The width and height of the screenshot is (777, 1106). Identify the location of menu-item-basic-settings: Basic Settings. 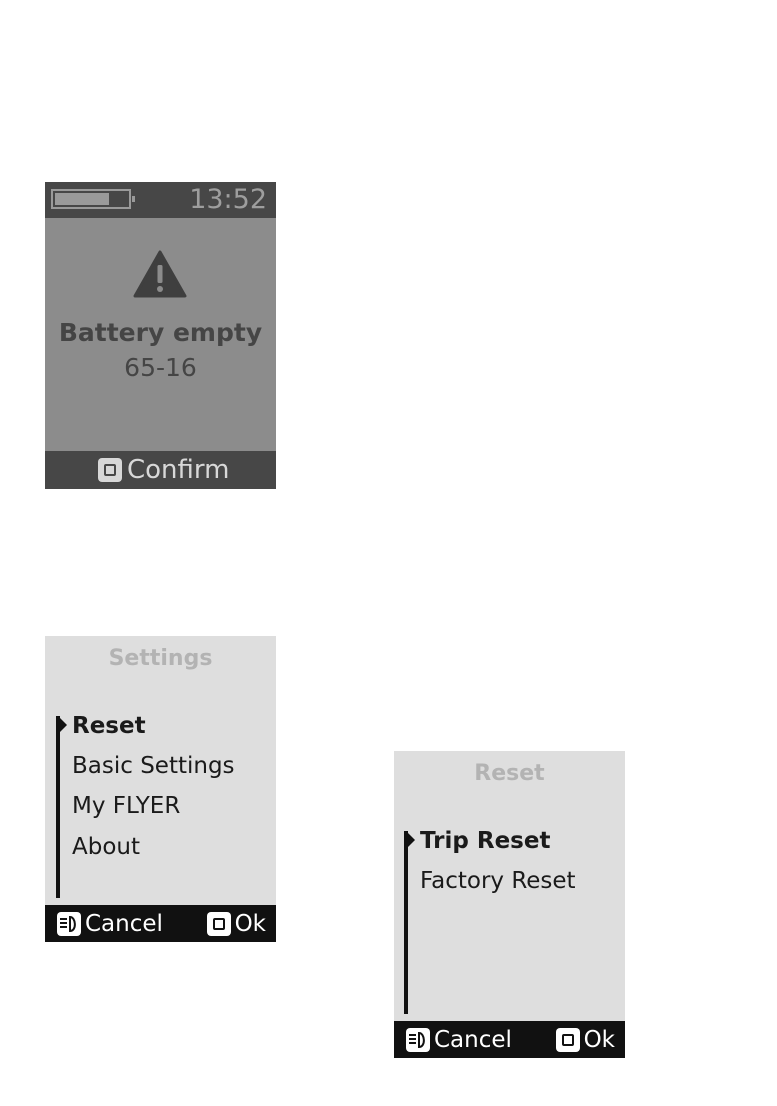
(153, 766).